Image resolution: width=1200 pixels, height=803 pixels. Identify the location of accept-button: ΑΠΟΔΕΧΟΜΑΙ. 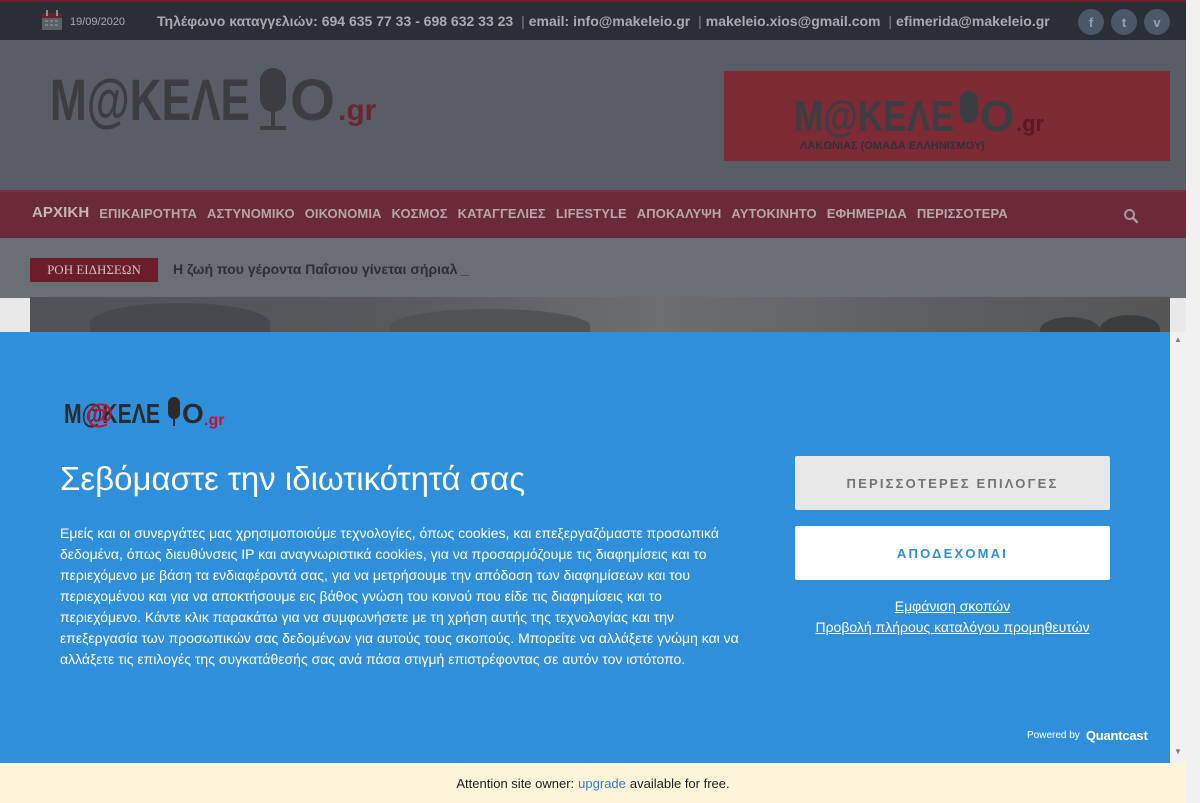
(952, 553).